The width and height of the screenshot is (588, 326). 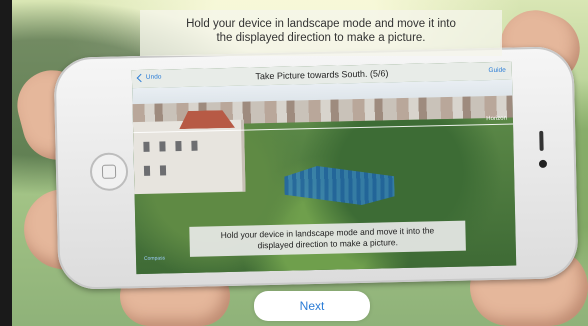 What do you see at coordinates (109, 172) in the screenshot?
I see `home-button` at bounding box center [109, 172].